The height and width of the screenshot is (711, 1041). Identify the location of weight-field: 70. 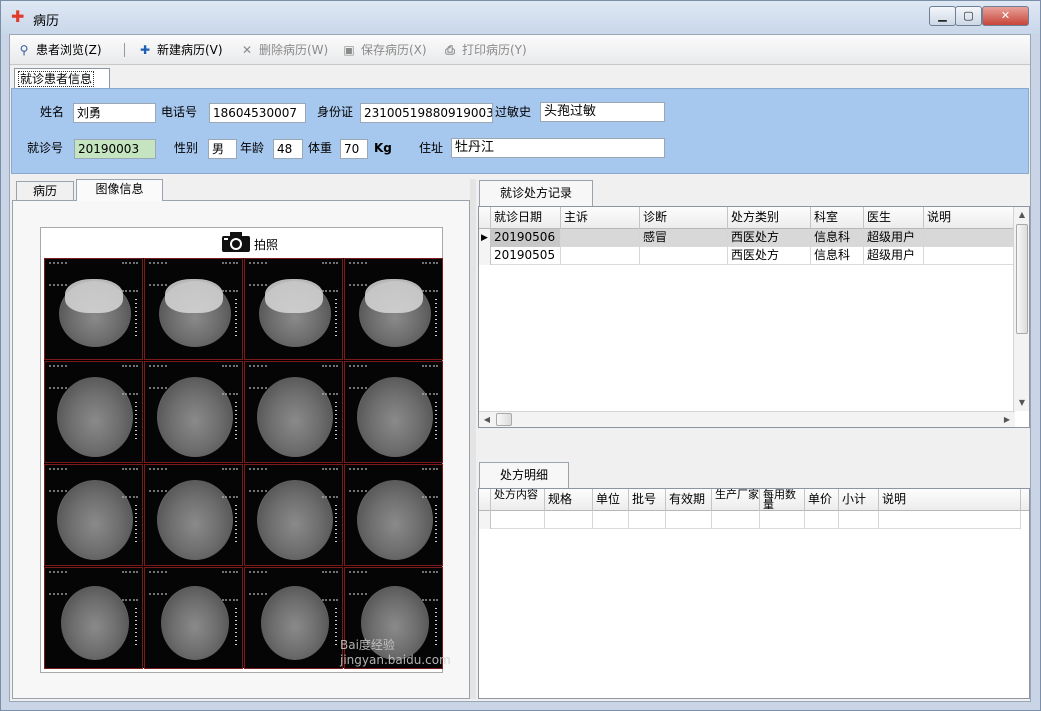
(354, 149).